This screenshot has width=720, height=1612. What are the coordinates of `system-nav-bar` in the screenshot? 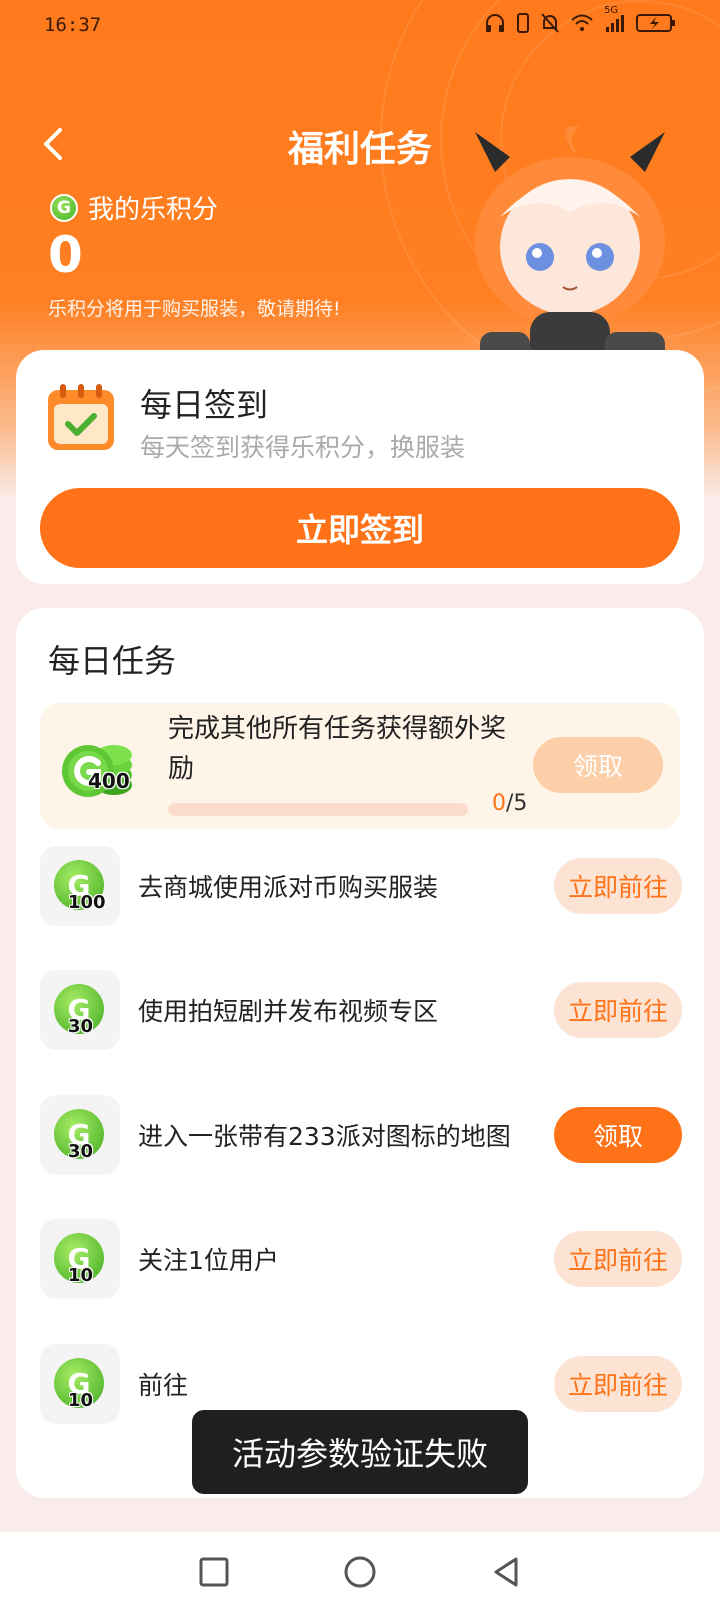 It's located at (360, 1572).